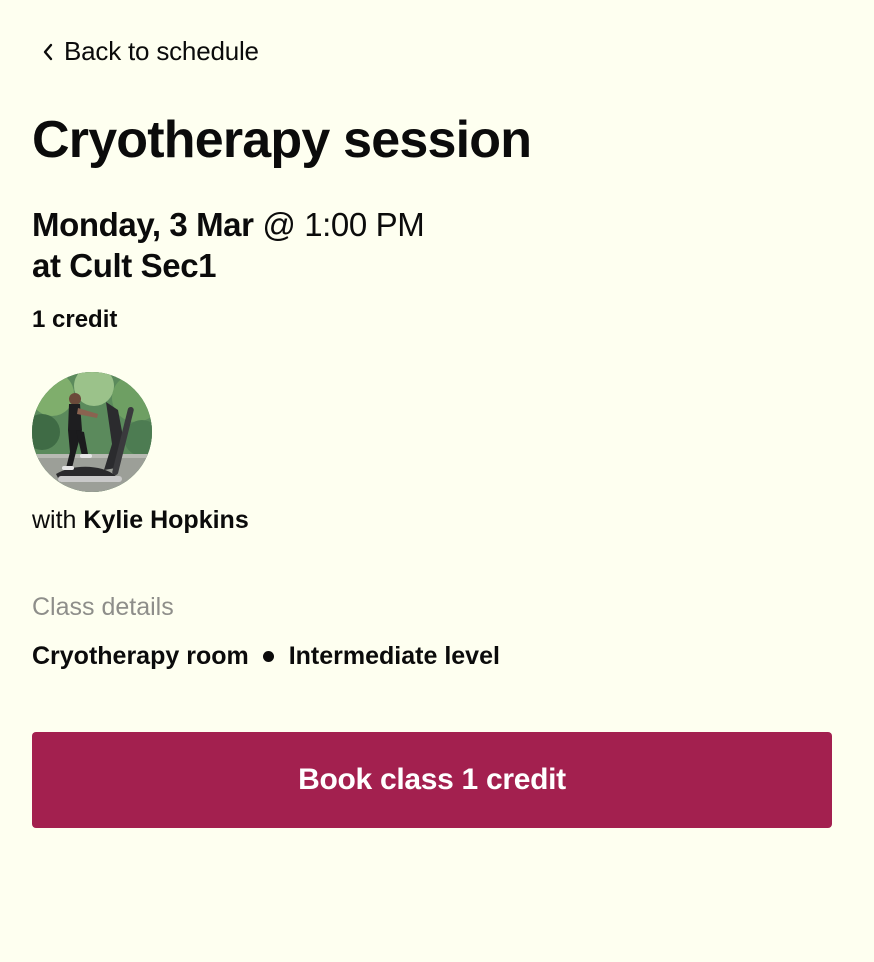 The image size is (874, 962). What do you see at coordinates (166, 520) in the screenshot?
I see `instructor-name: Kylie Hopkins` at bounding box center [166, 520].